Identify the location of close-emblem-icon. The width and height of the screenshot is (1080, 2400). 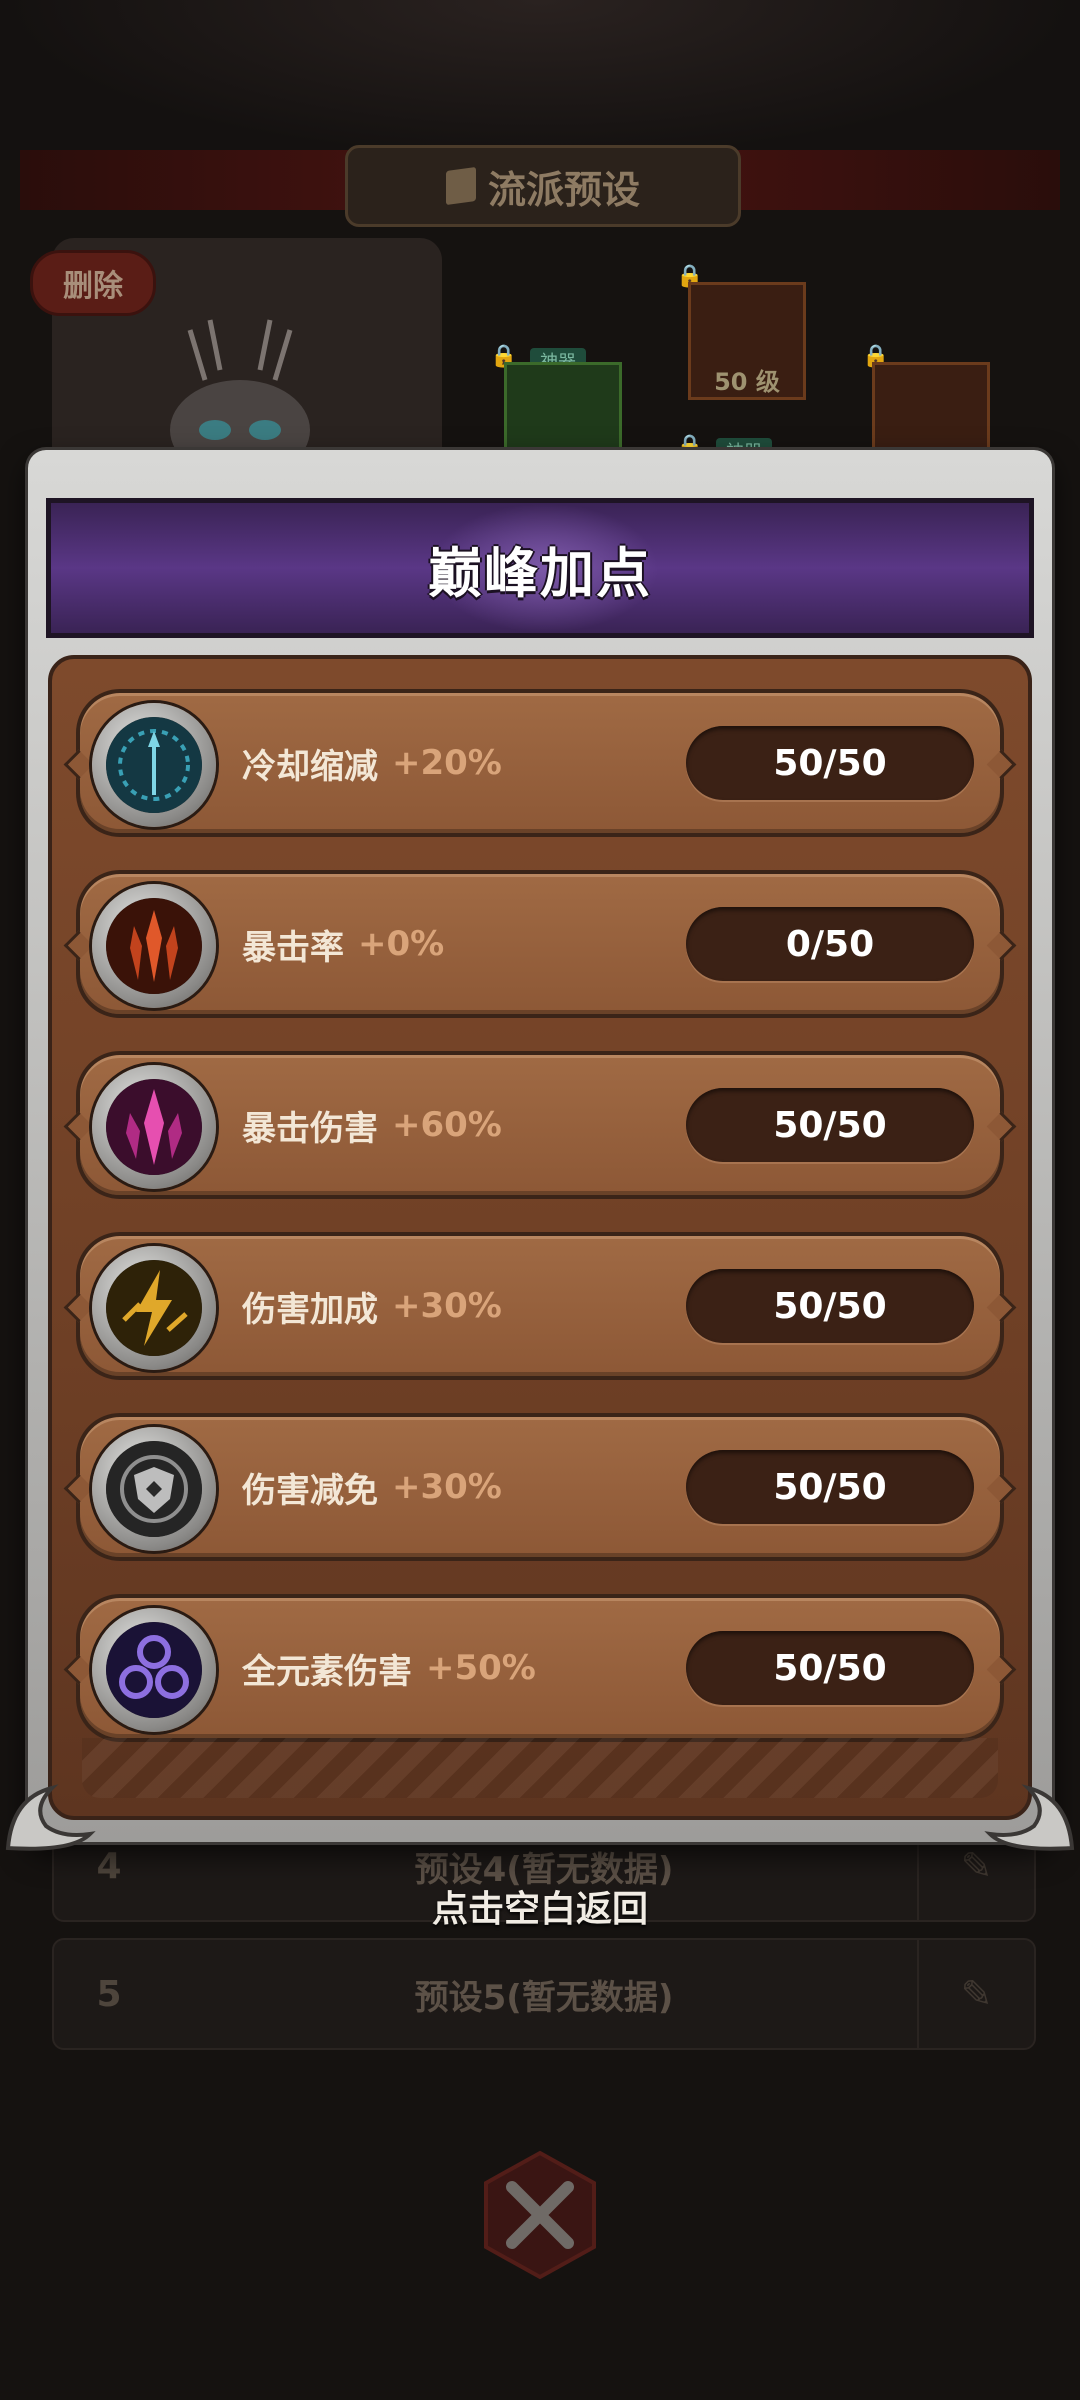
(540, 2215).